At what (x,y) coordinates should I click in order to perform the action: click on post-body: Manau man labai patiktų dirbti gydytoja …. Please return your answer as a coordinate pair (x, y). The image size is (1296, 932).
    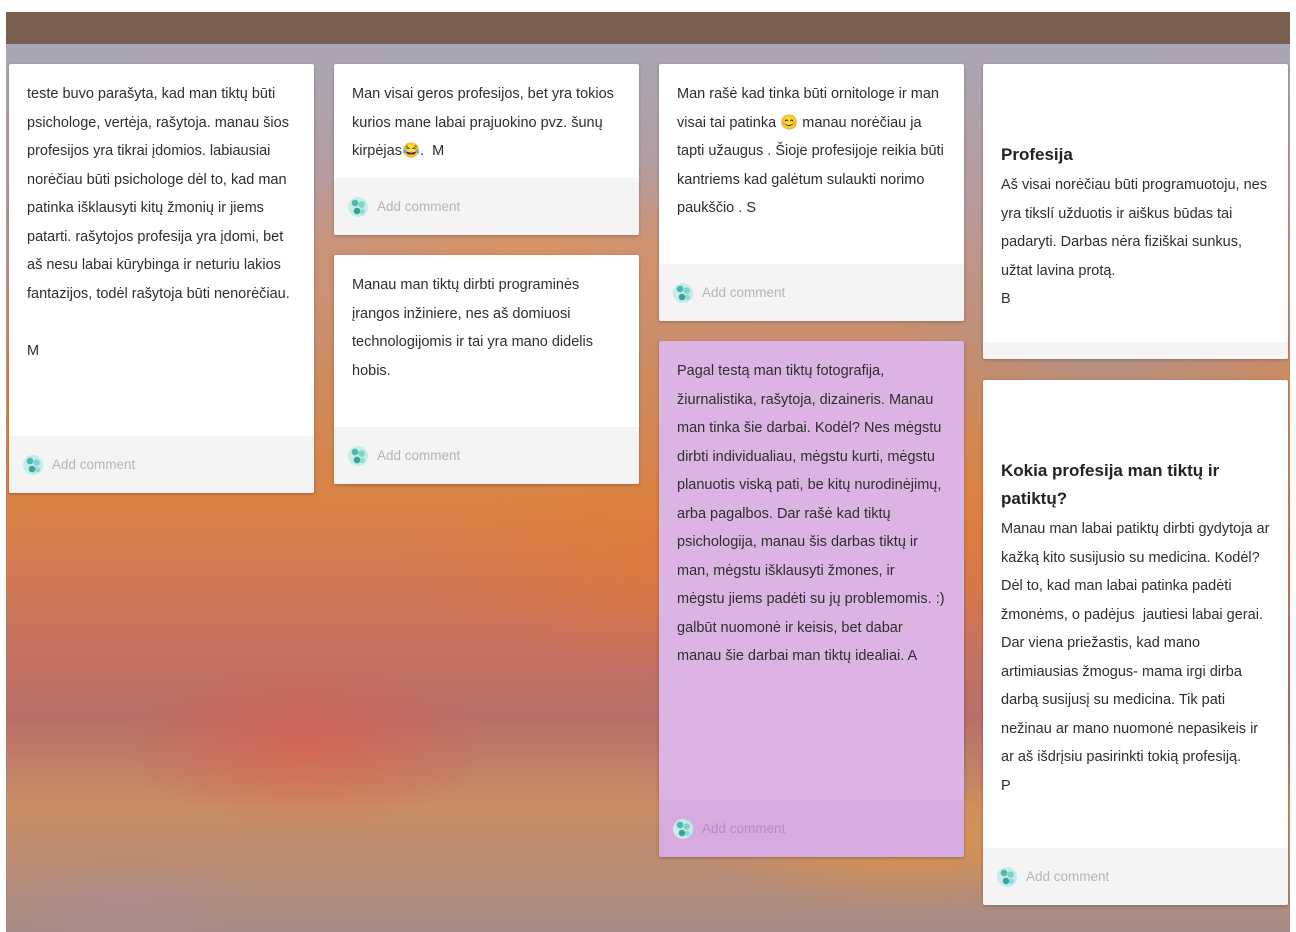
    Looking at the image, I should click on (1135, 657).